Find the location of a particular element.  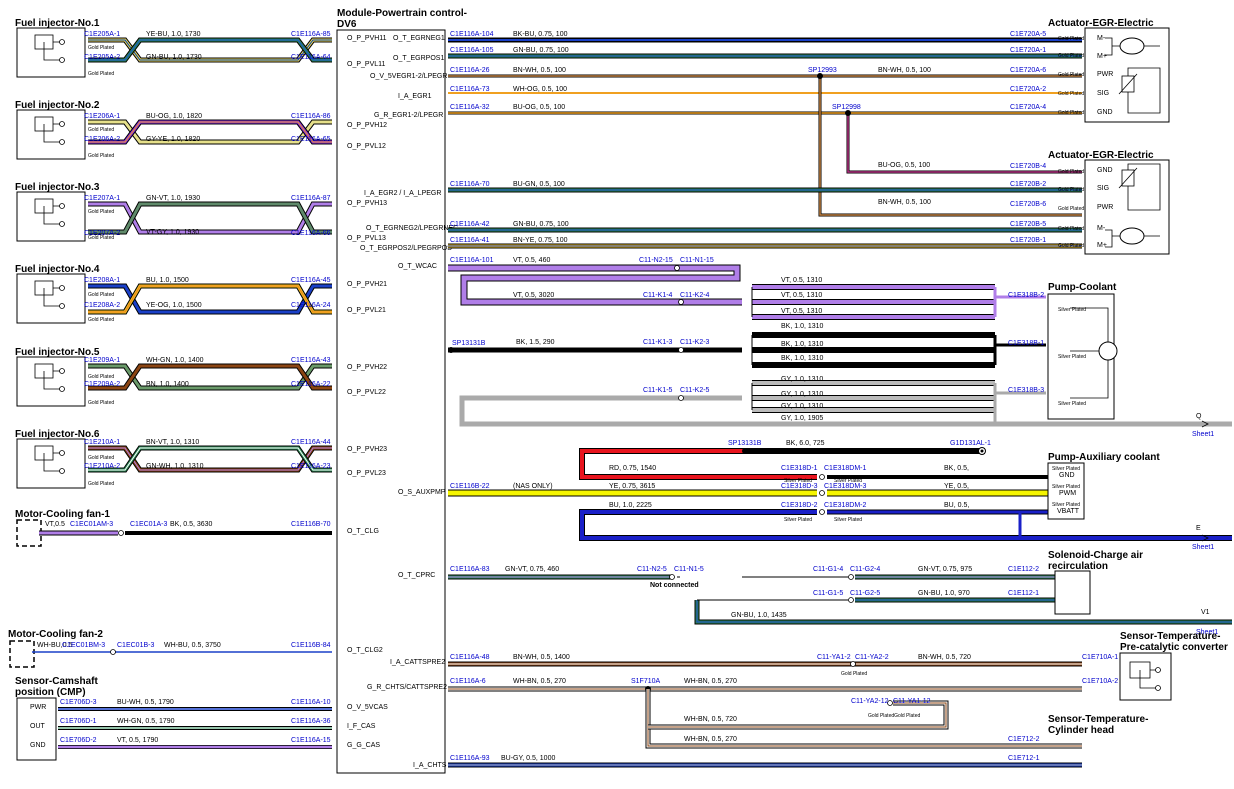

connector-label: C1E720B-5 is located at coordinates (1028, 224).